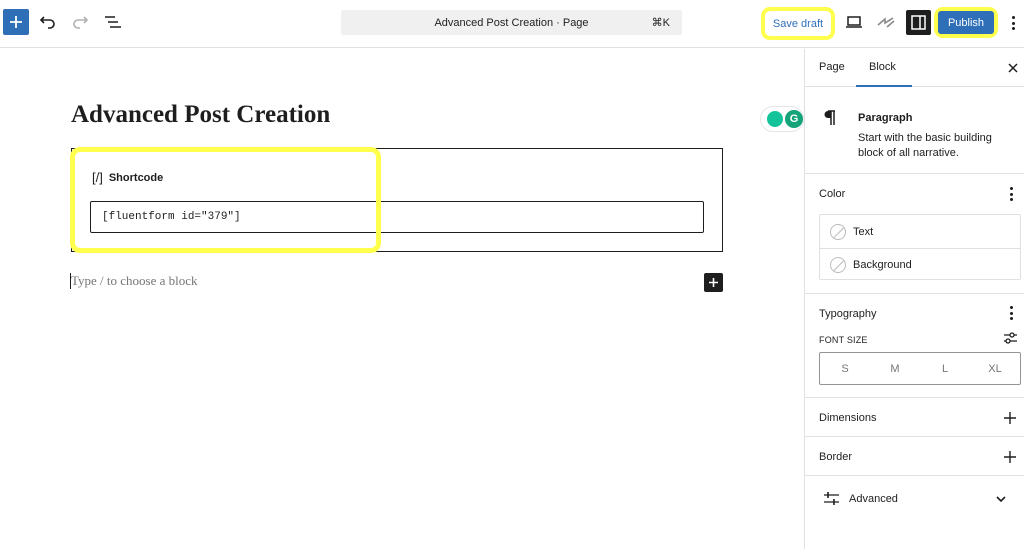 The width and height of the screenshot is (1024, 549). I want to click on preview-button, so click(854, 22).